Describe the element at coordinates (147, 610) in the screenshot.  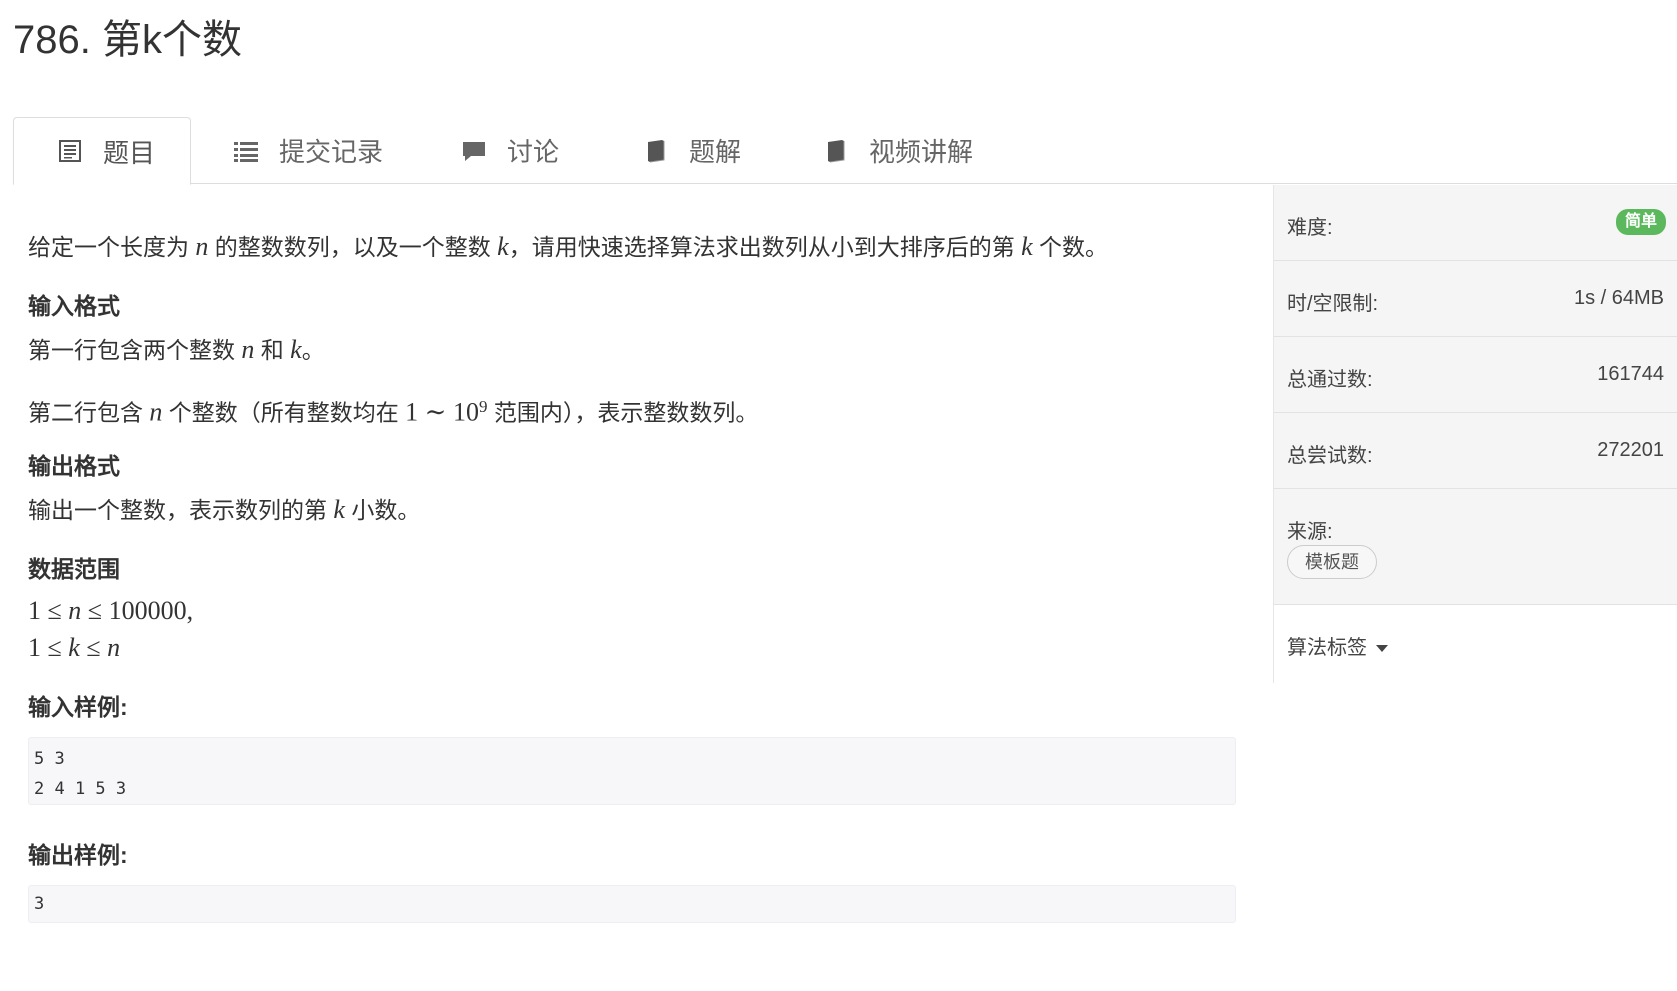
I see `math-max-n: 100000` at that location.